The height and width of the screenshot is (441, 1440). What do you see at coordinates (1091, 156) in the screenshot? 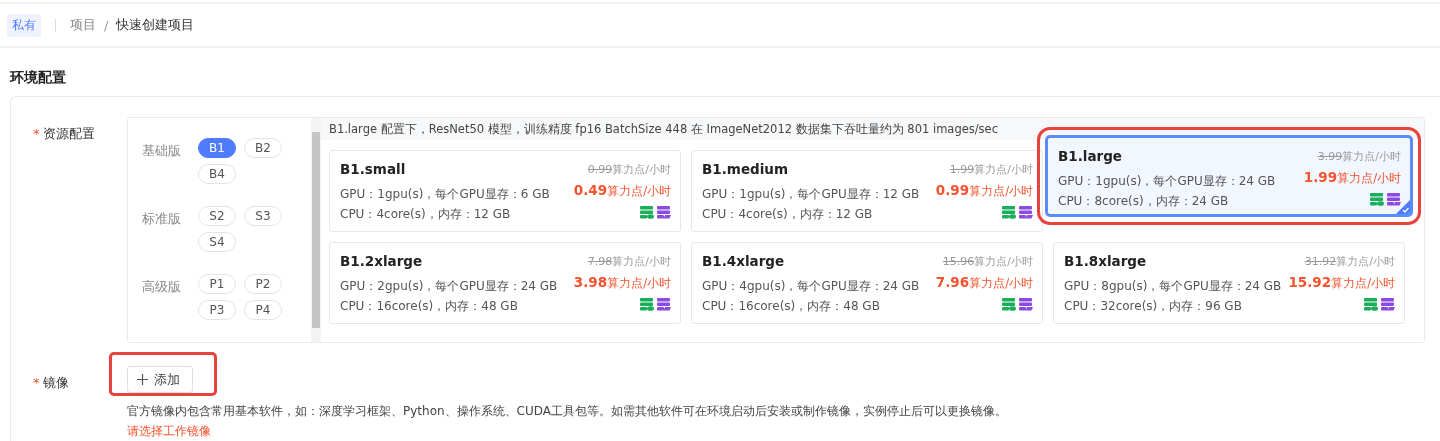
I see `spec-name: B1.large` at bounding box center [1091, 156].